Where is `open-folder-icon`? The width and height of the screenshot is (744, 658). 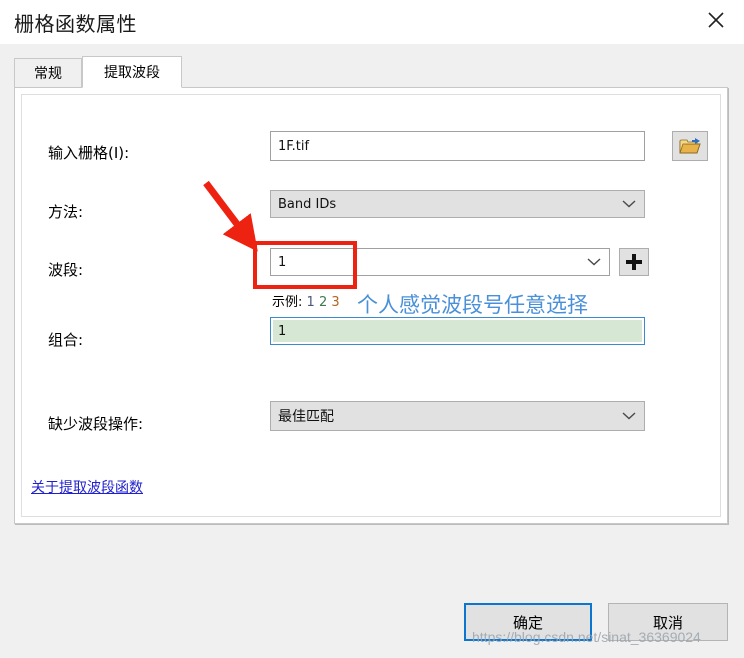
open-folder-icon is located at coordinates (690, 145).